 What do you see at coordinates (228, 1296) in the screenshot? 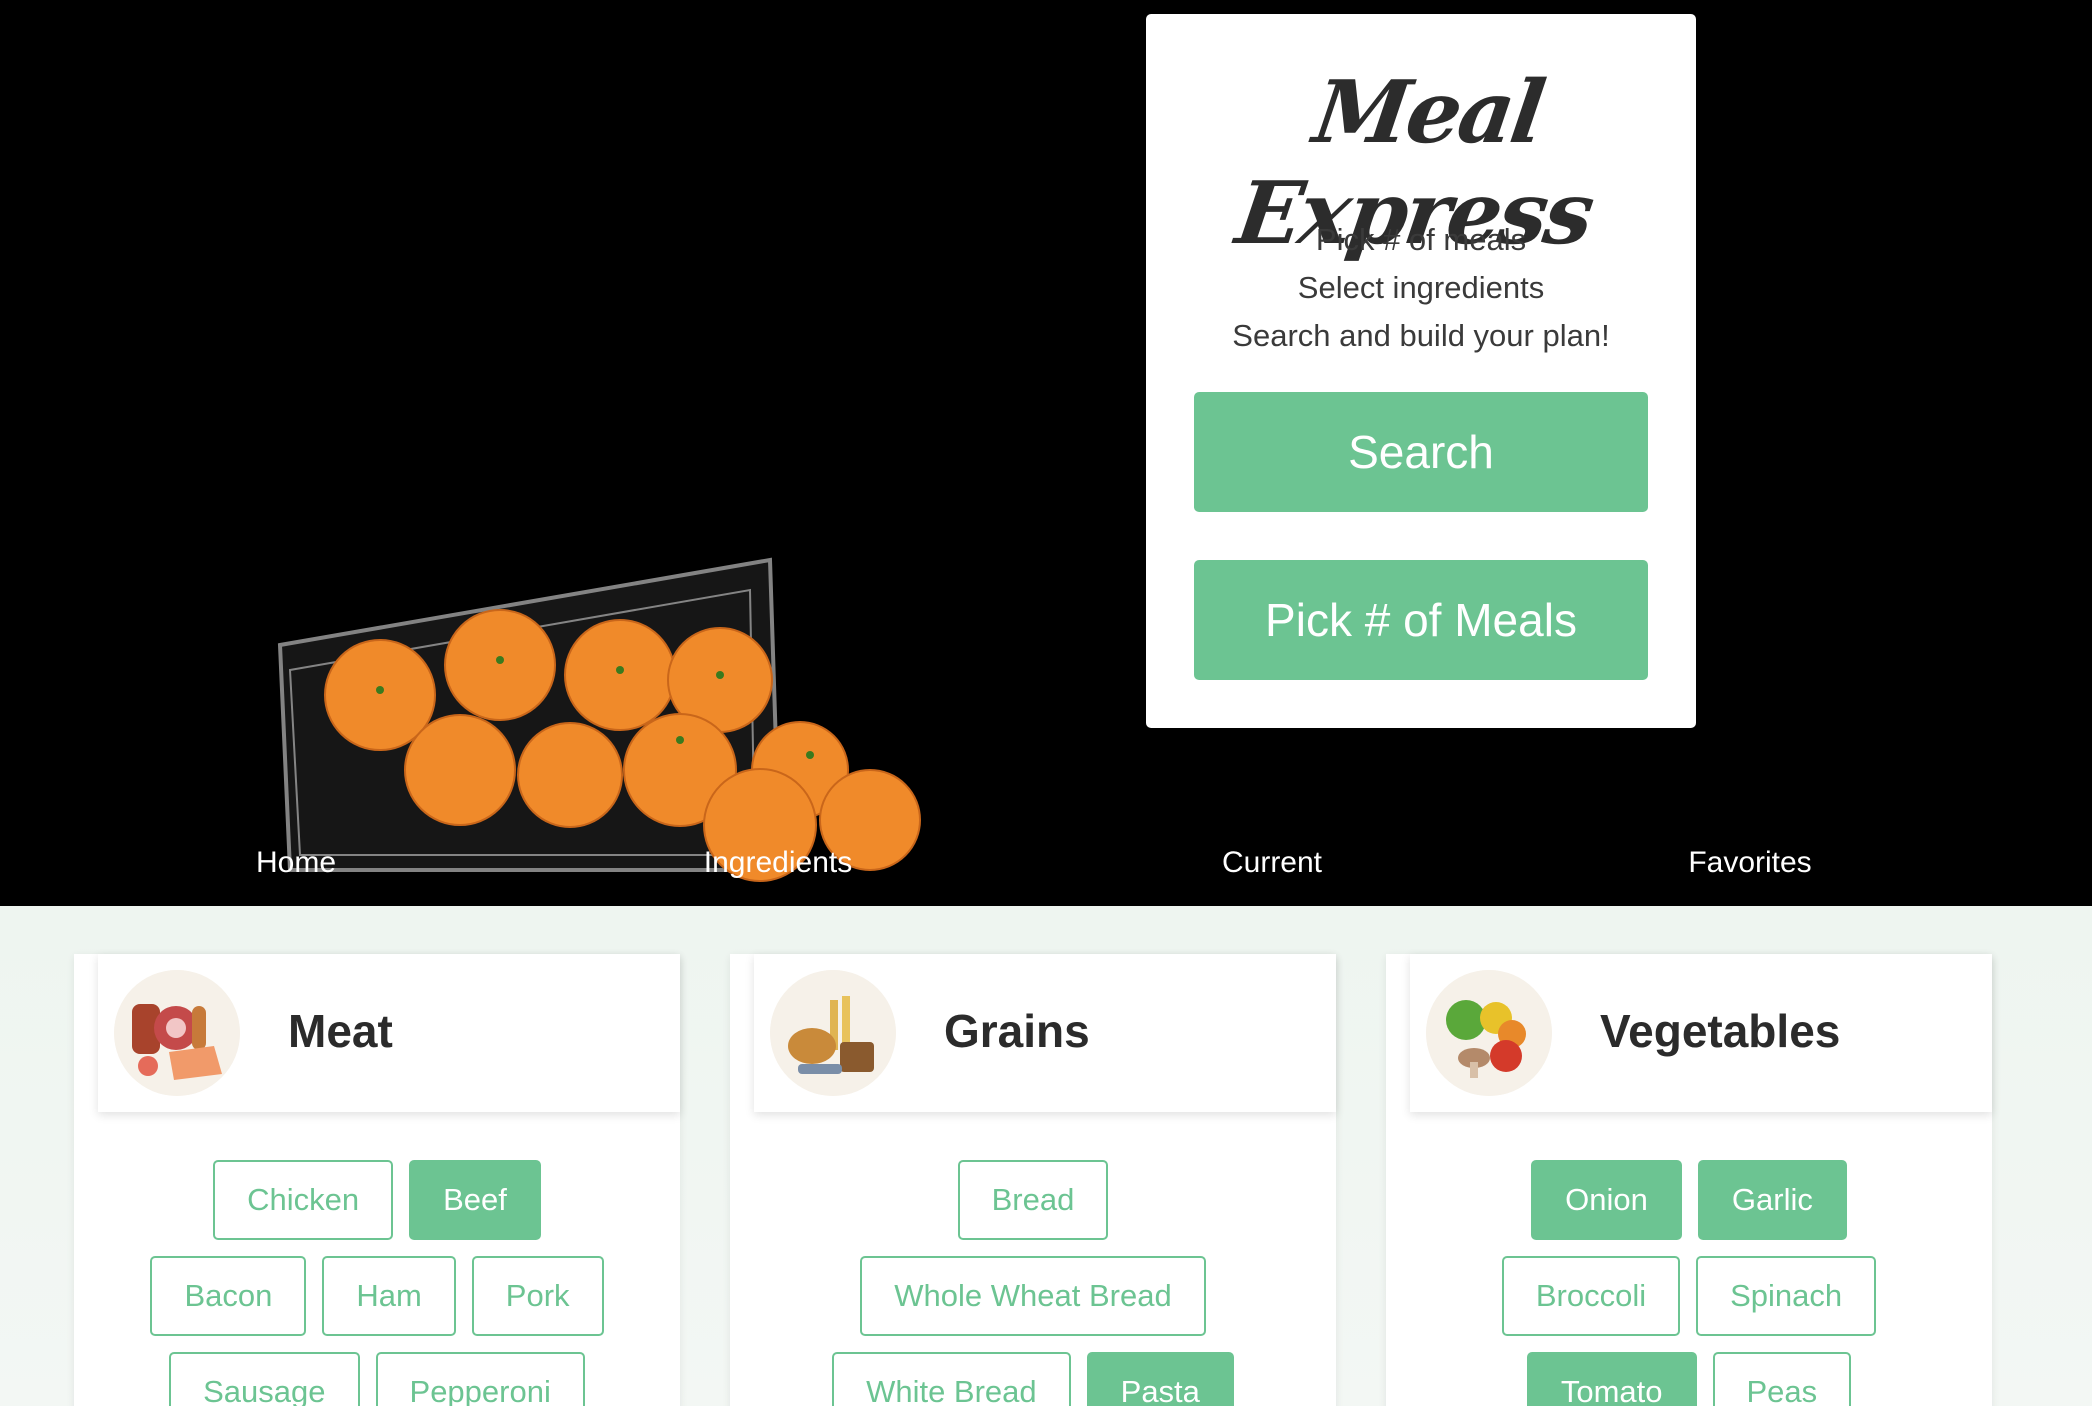
I see `ingredient-chip: Bacon` at bounding box center [228, 1296].